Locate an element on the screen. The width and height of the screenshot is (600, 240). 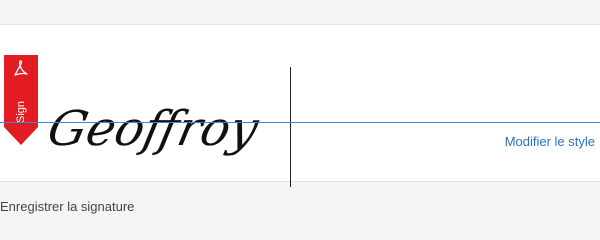
signature-glyphs: Geoffroy is located at coordinates (153, 128).